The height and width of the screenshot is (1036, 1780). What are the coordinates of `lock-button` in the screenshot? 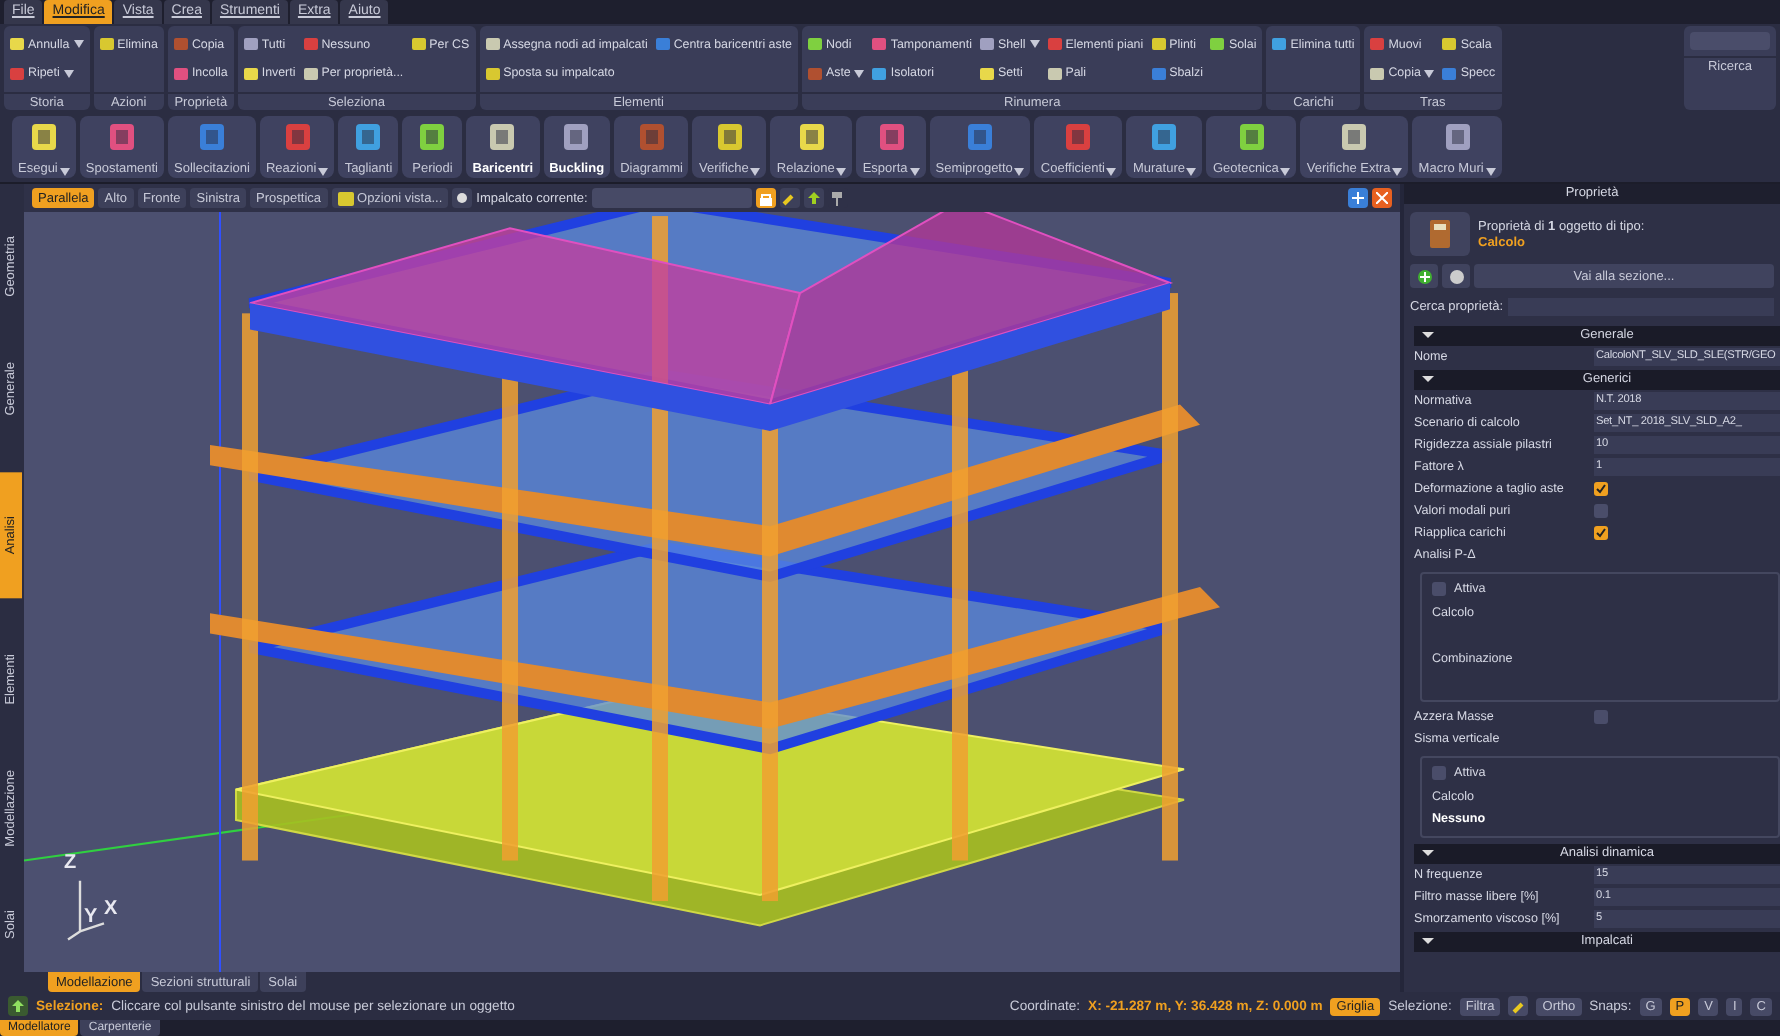 It's located at (765, 198).